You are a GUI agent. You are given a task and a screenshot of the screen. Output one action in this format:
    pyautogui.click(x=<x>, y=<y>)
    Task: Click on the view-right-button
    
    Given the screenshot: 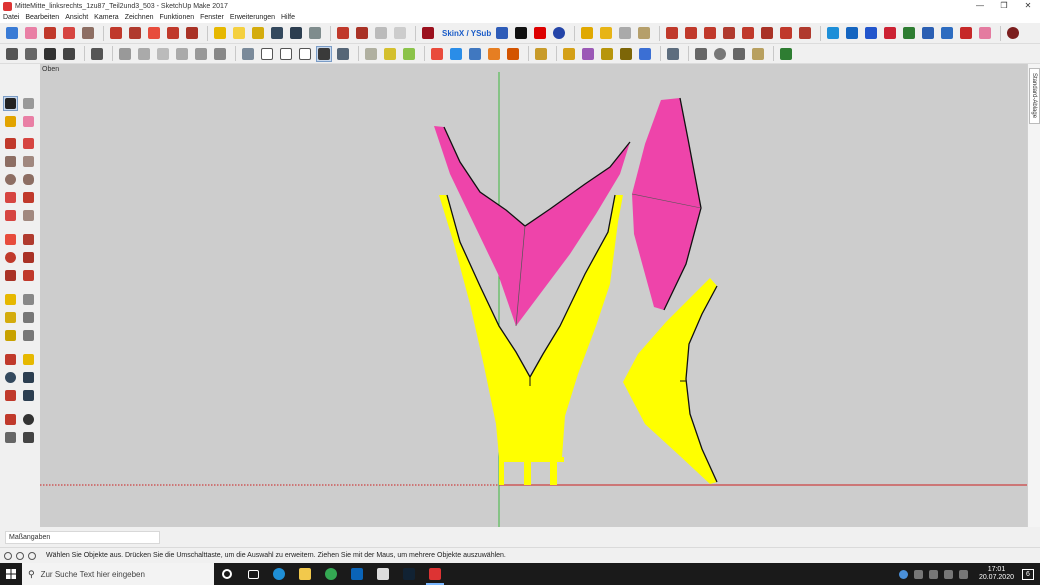 What is the action you would take?
    pyautogui.click(x=928, y=33)
    